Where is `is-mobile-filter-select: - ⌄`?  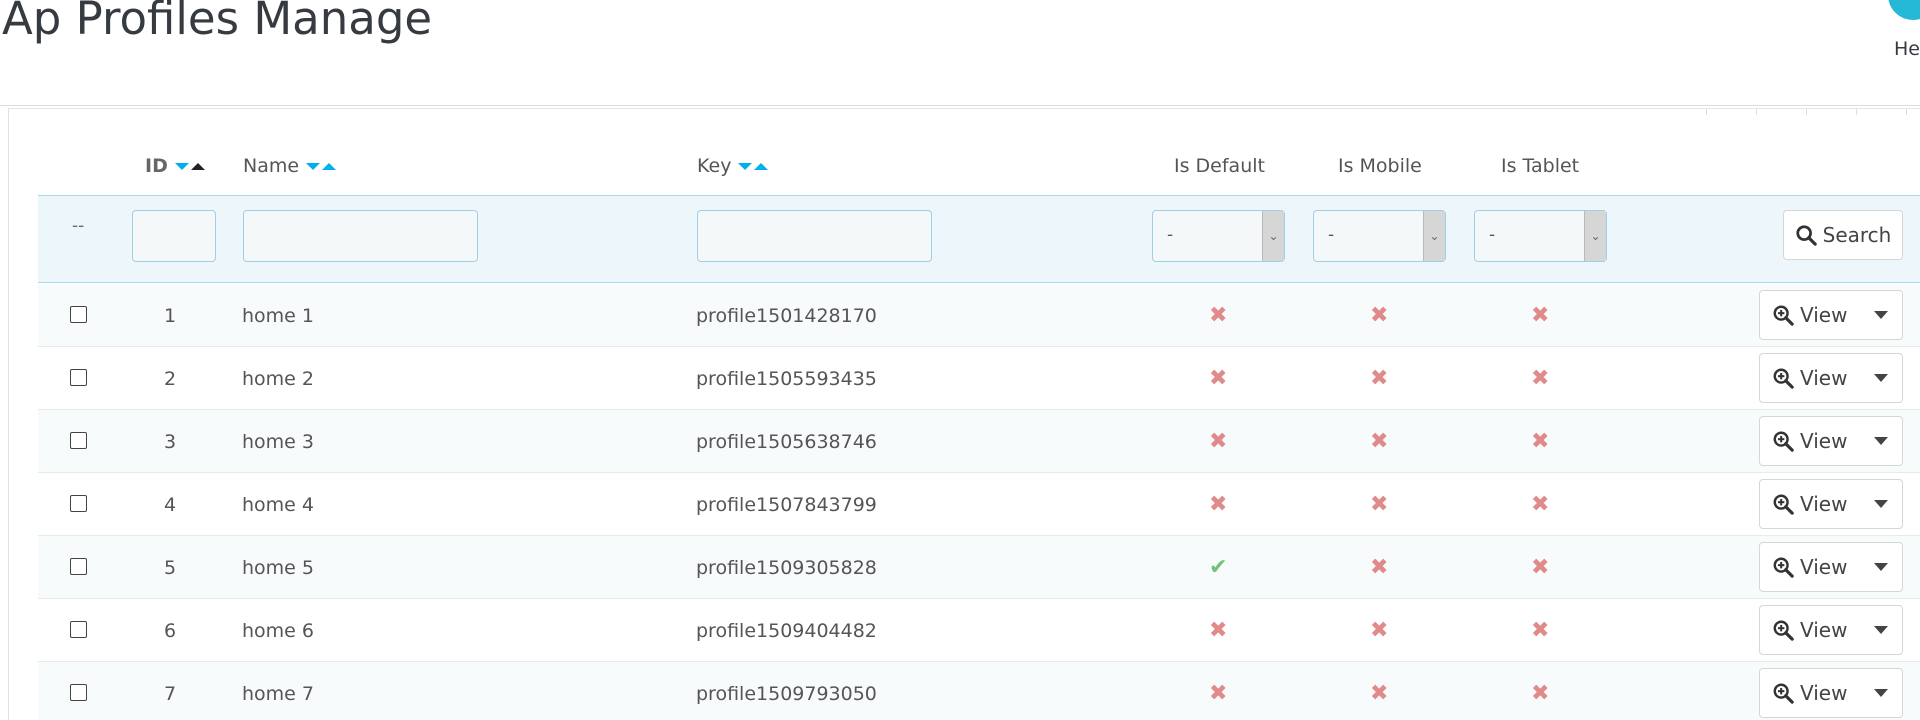 is-mobile-filter-select: - ⌄ is located at coordinates (1379, 236).